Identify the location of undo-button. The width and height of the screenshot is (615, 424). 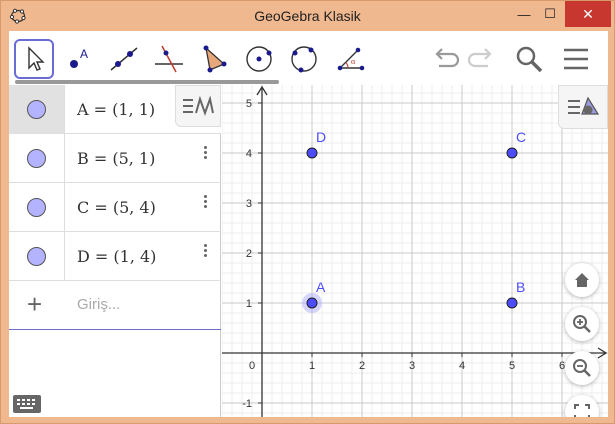
(445, 59).